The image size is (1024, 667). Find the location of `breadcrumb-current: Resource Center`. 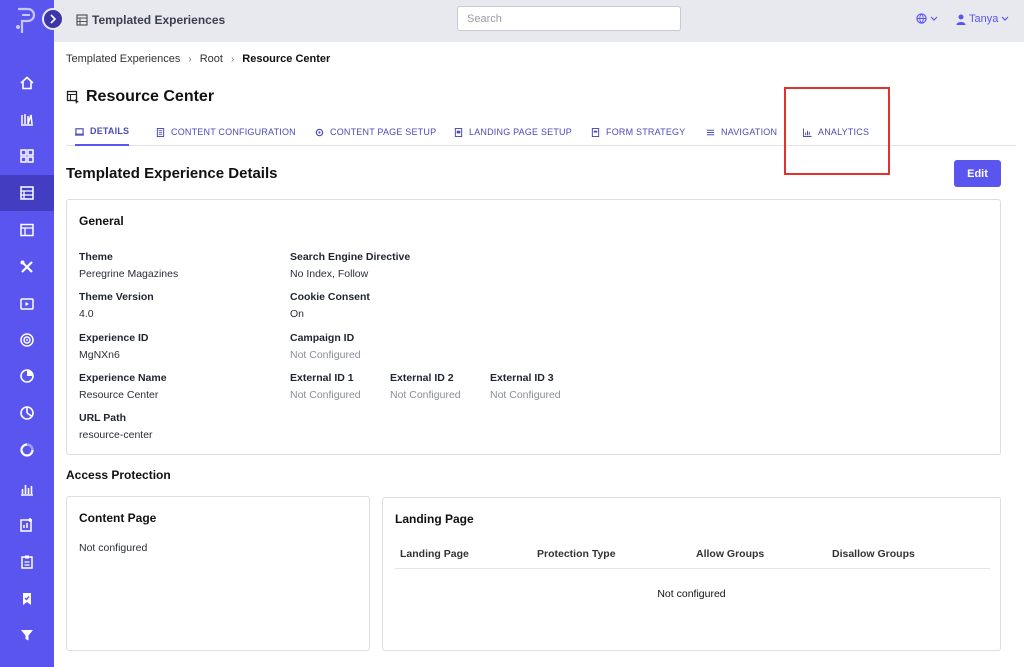

breadcrumb-current: Resource Center is located at coordinates (286, 59).